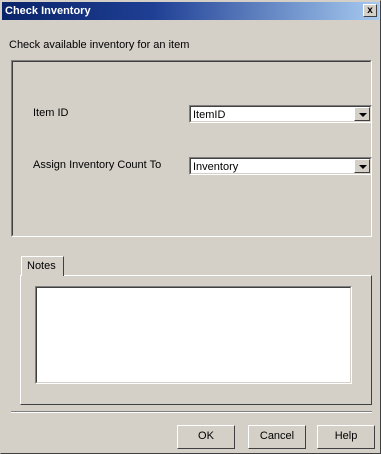  Describe the element at coordinates (48, 11) in the screenshot. I see `window-title: Check Inventory` at that location.